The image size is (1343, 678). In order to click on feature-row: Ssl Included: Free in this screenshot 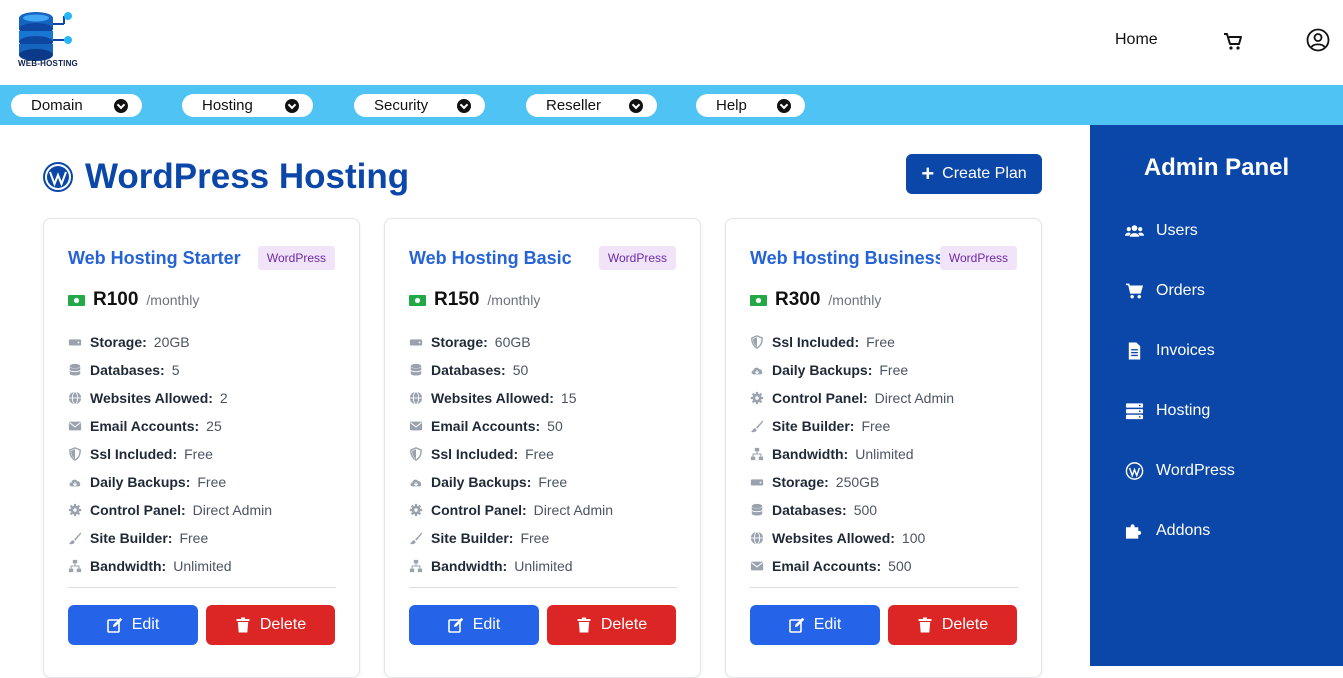, I will do `click(203, 454)`.